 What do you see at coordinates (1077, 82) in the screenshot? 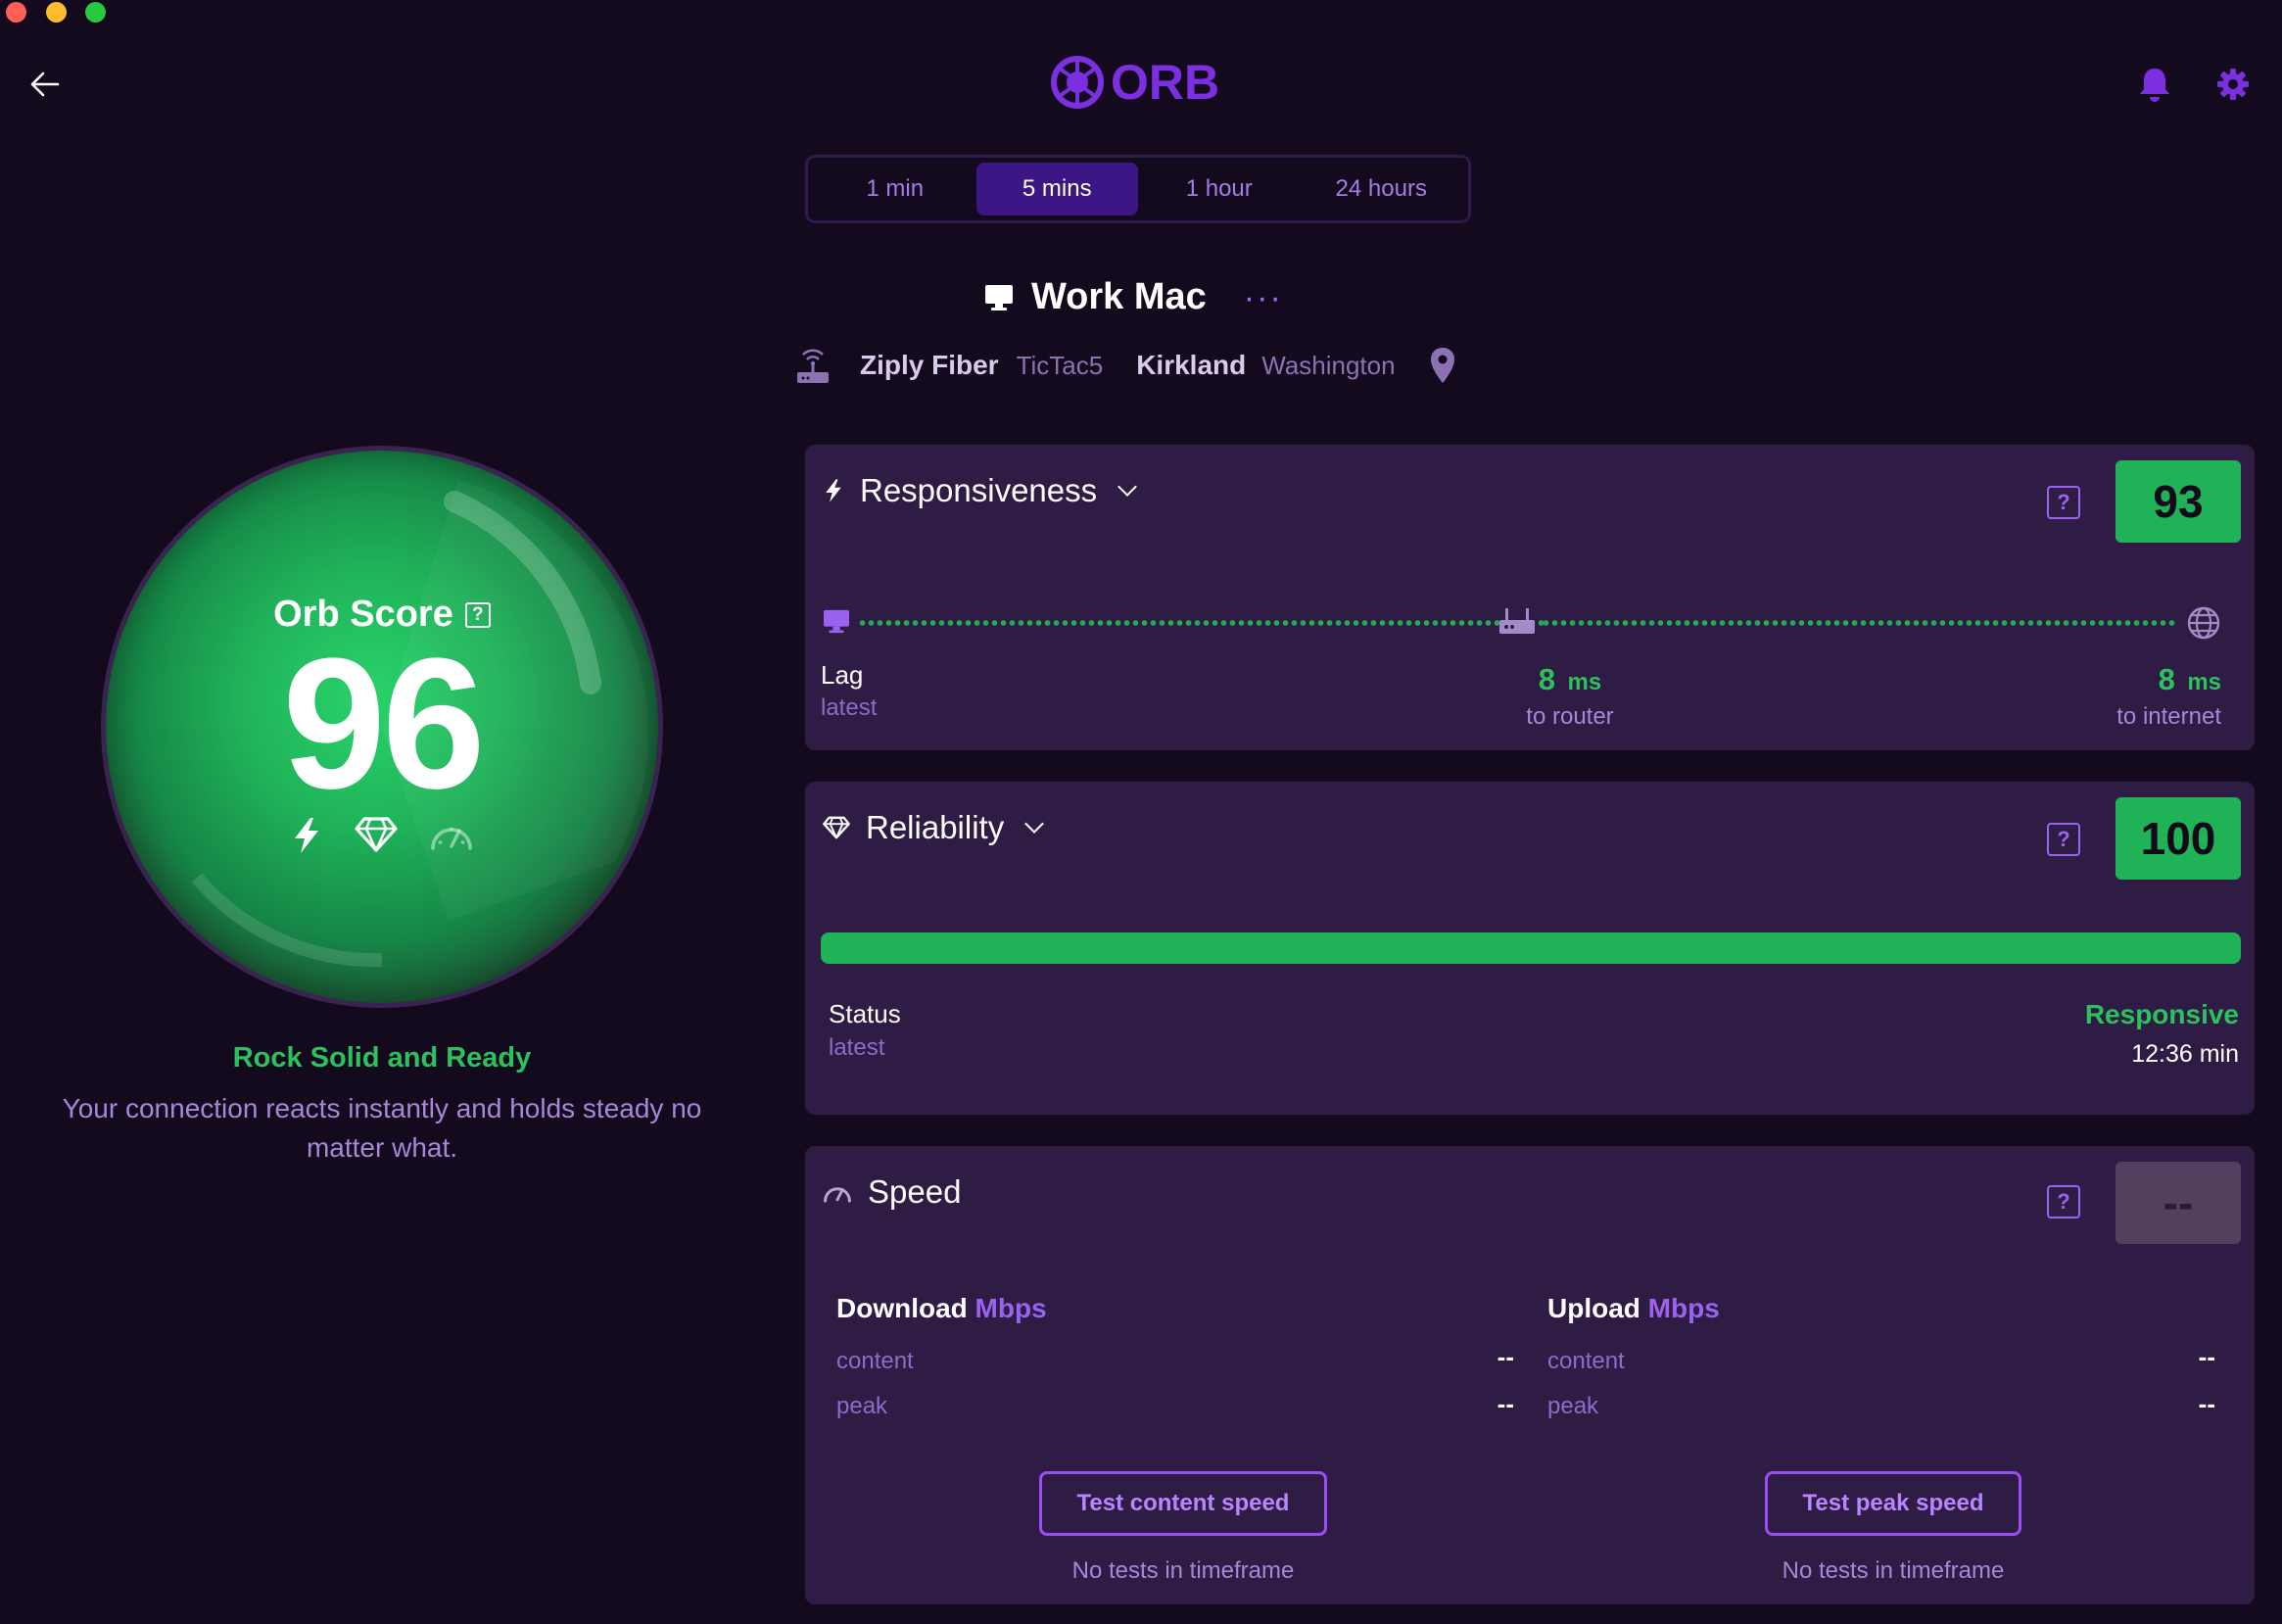
I see `orb-logo-icon` at bounding box center [1077, 82].